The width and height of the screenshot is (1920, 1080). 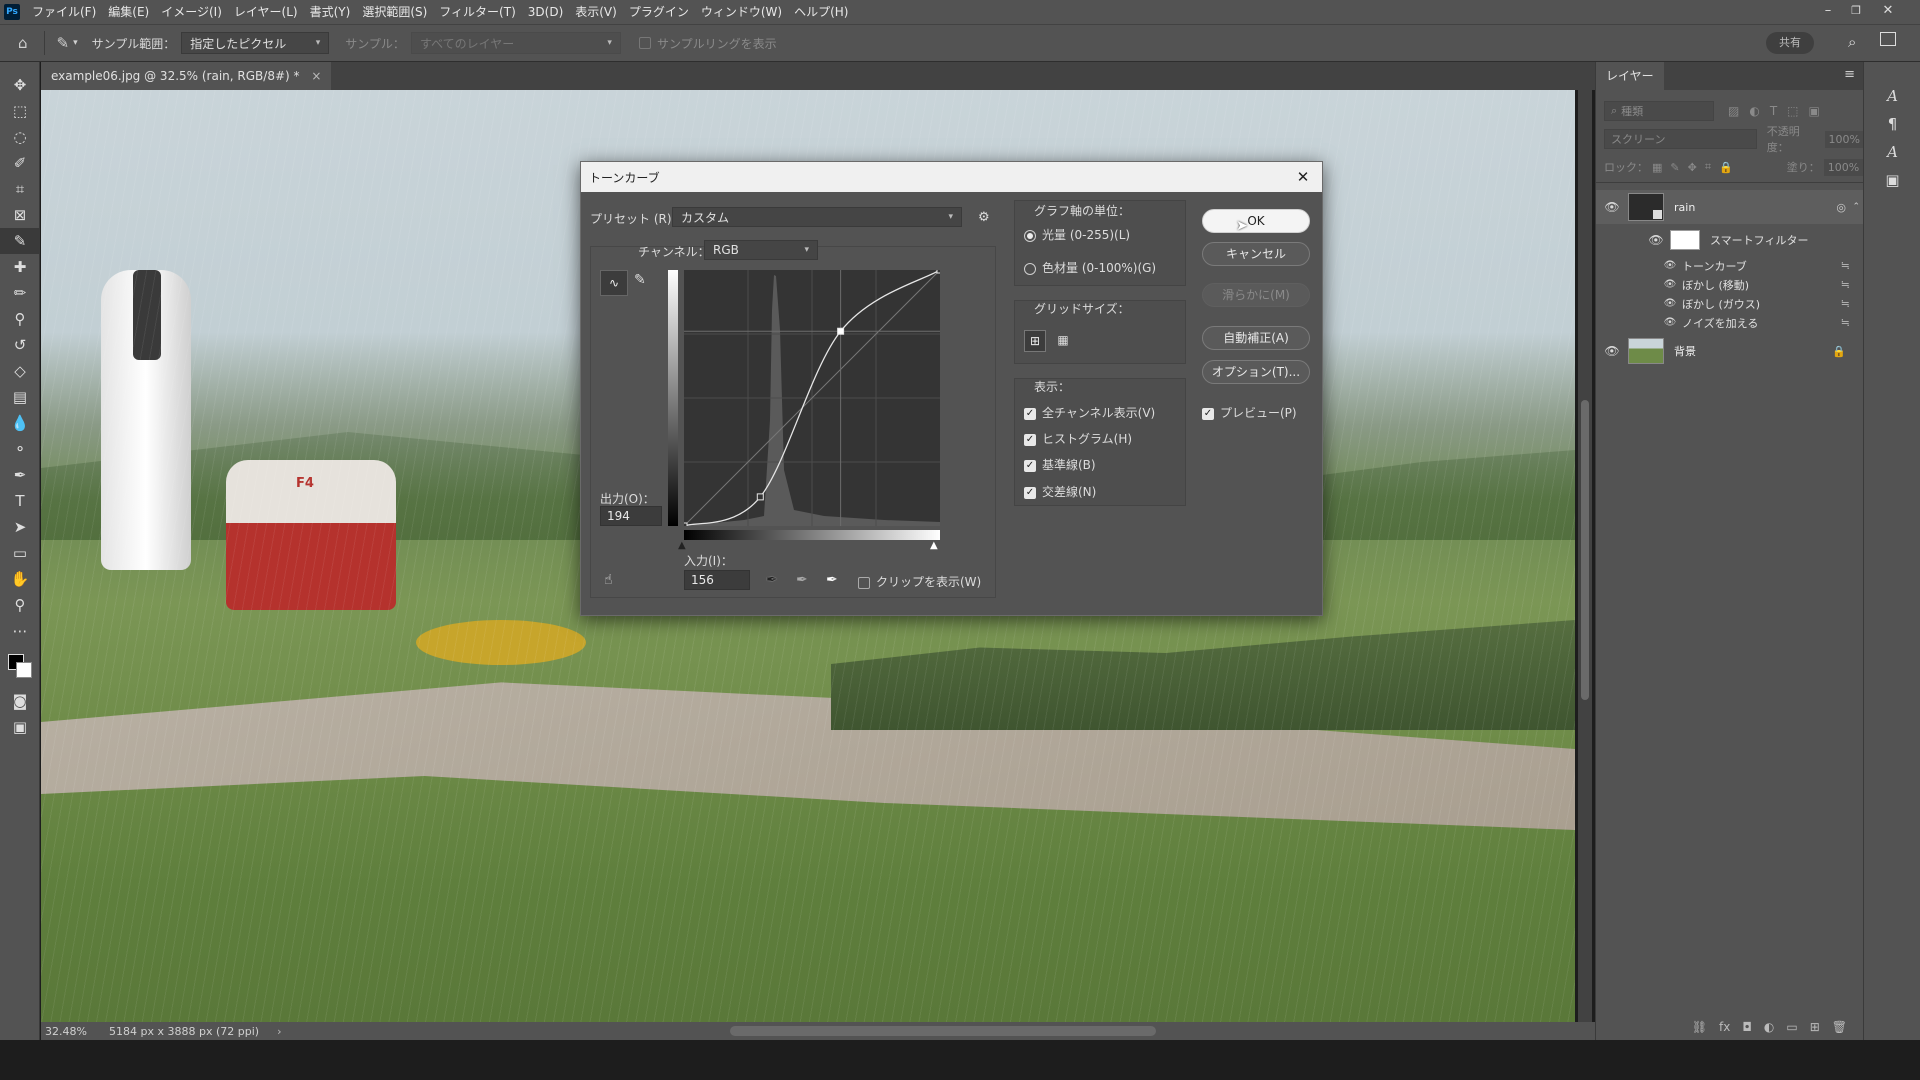 What do you see at coordinates (1747, 1027) in the screenshot?
I see `add-mask-icon: ◘` at bounding box center [1747, 1027].